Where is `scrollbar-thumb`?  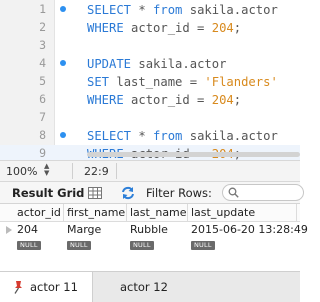 scrollbar-thumb is located at coordinates (193, 154).